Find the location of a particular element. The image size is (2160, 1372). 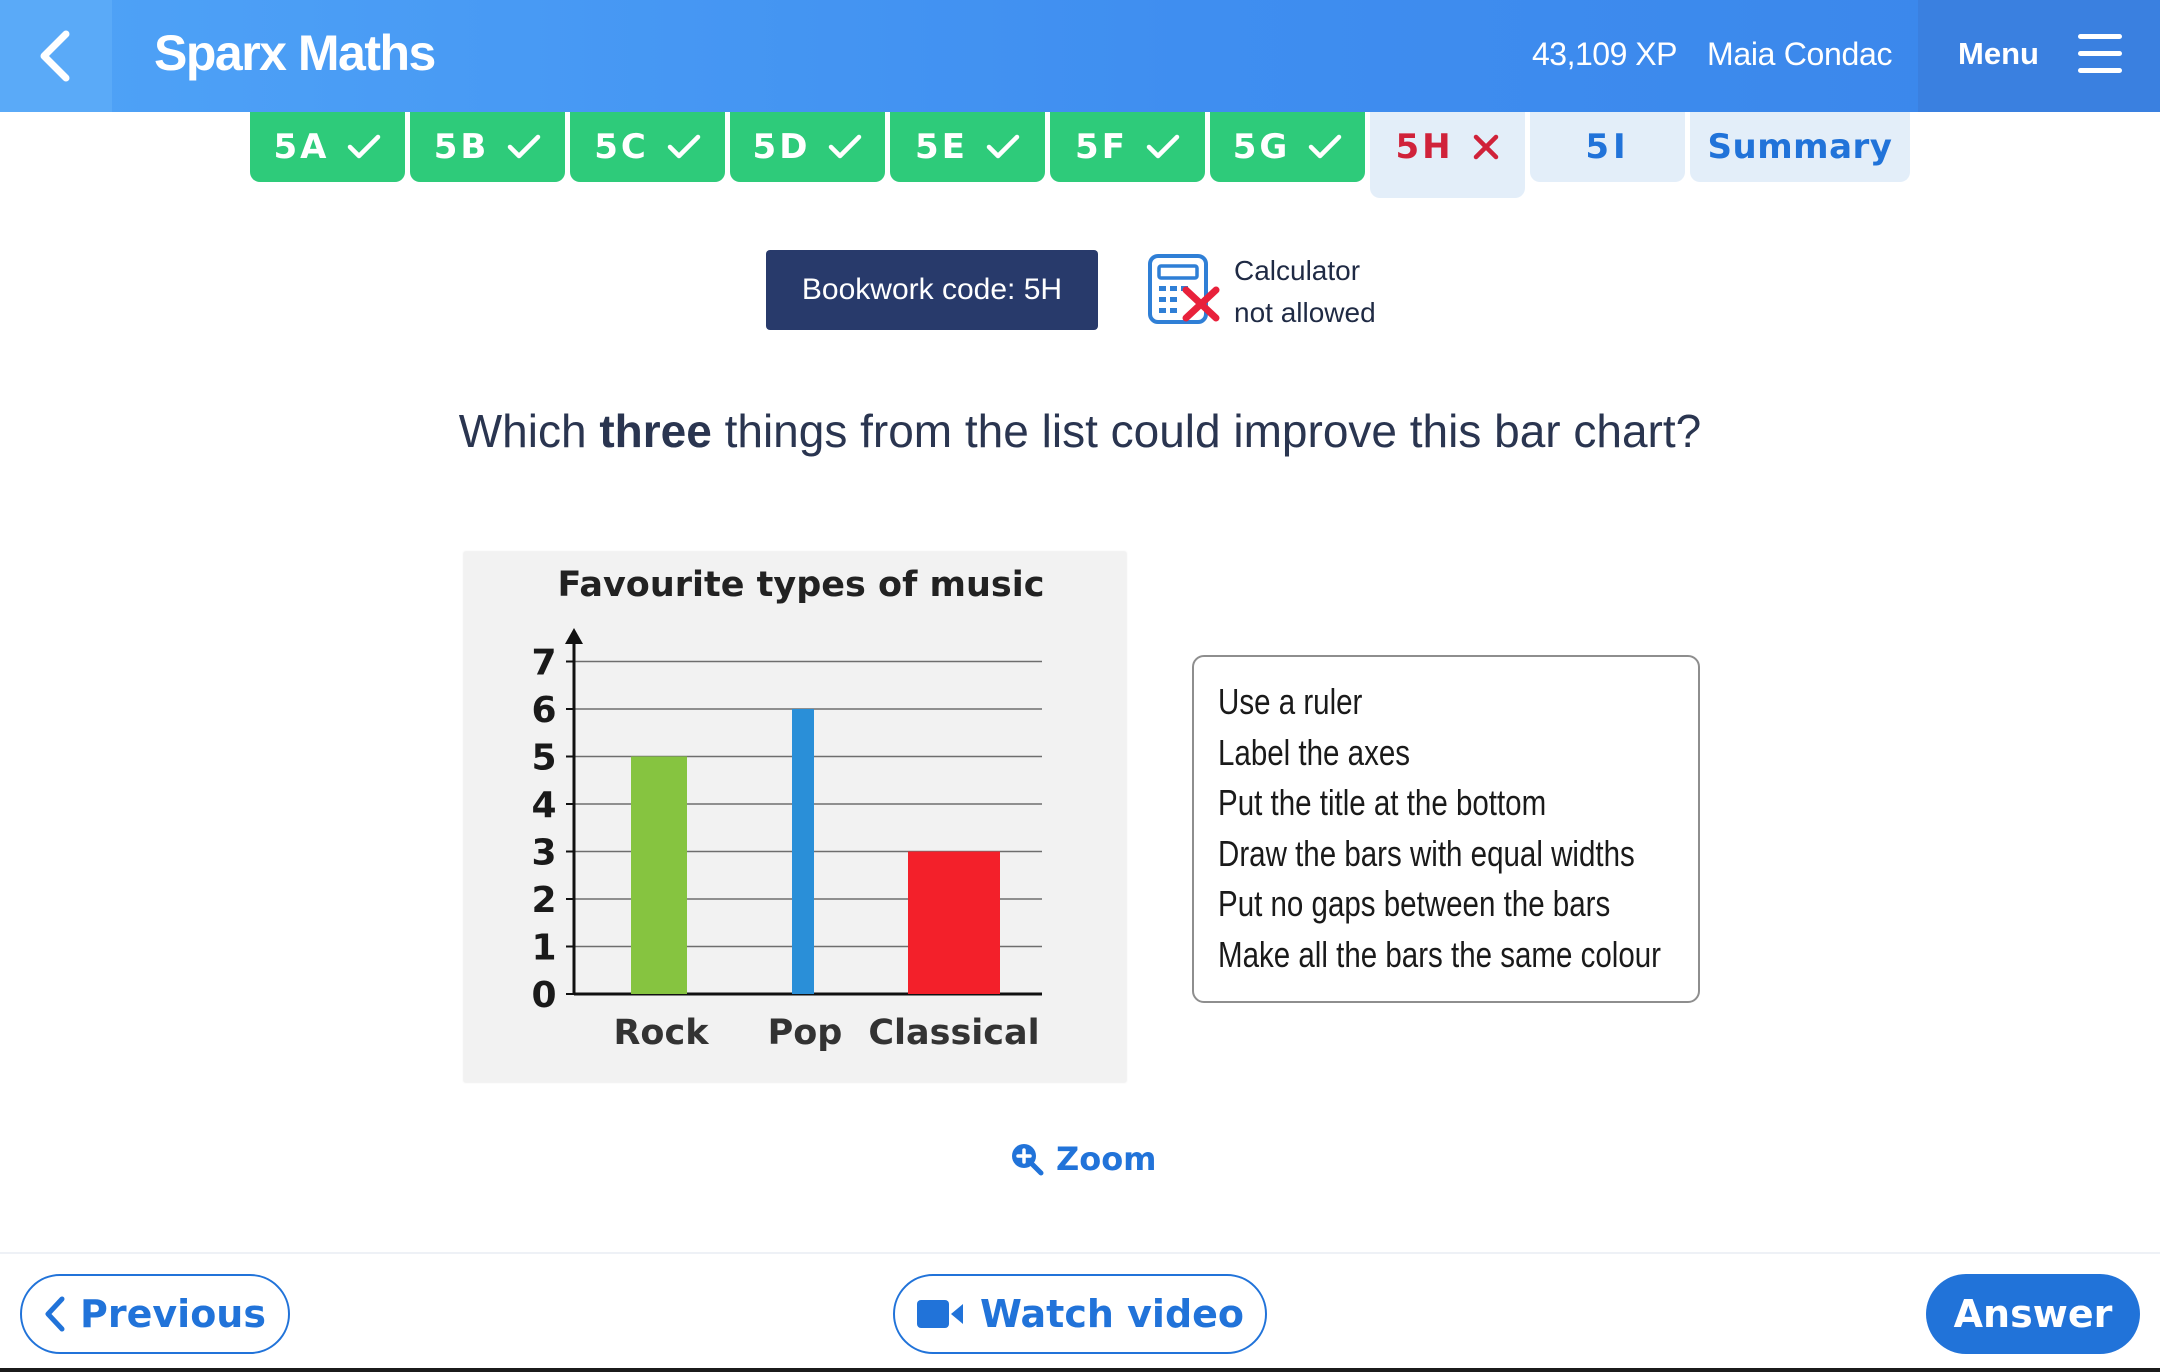

xp-counter: 43,109 XP is located at coordinates (1604, 54).